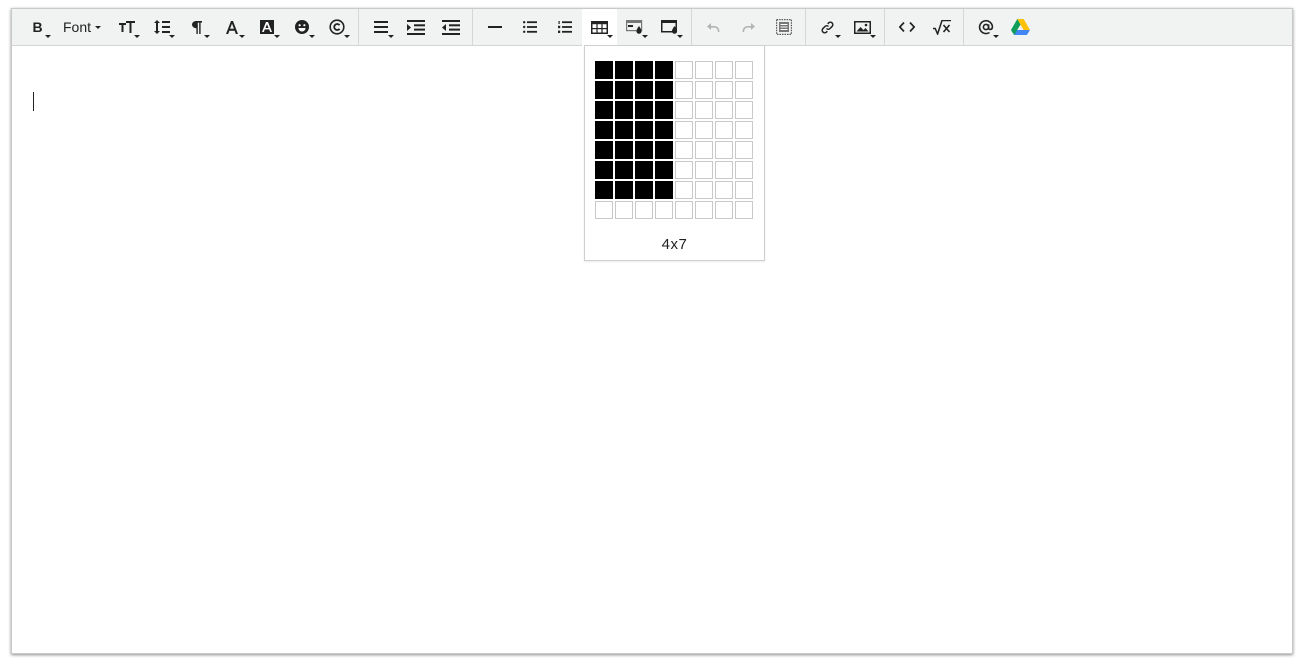 Image resolution: width=1305 pixels, height=666 pixels. What do you see at coordinates (783, 27) in the screenshot?
I see `select-all-button` at bounding box center [783, 27].